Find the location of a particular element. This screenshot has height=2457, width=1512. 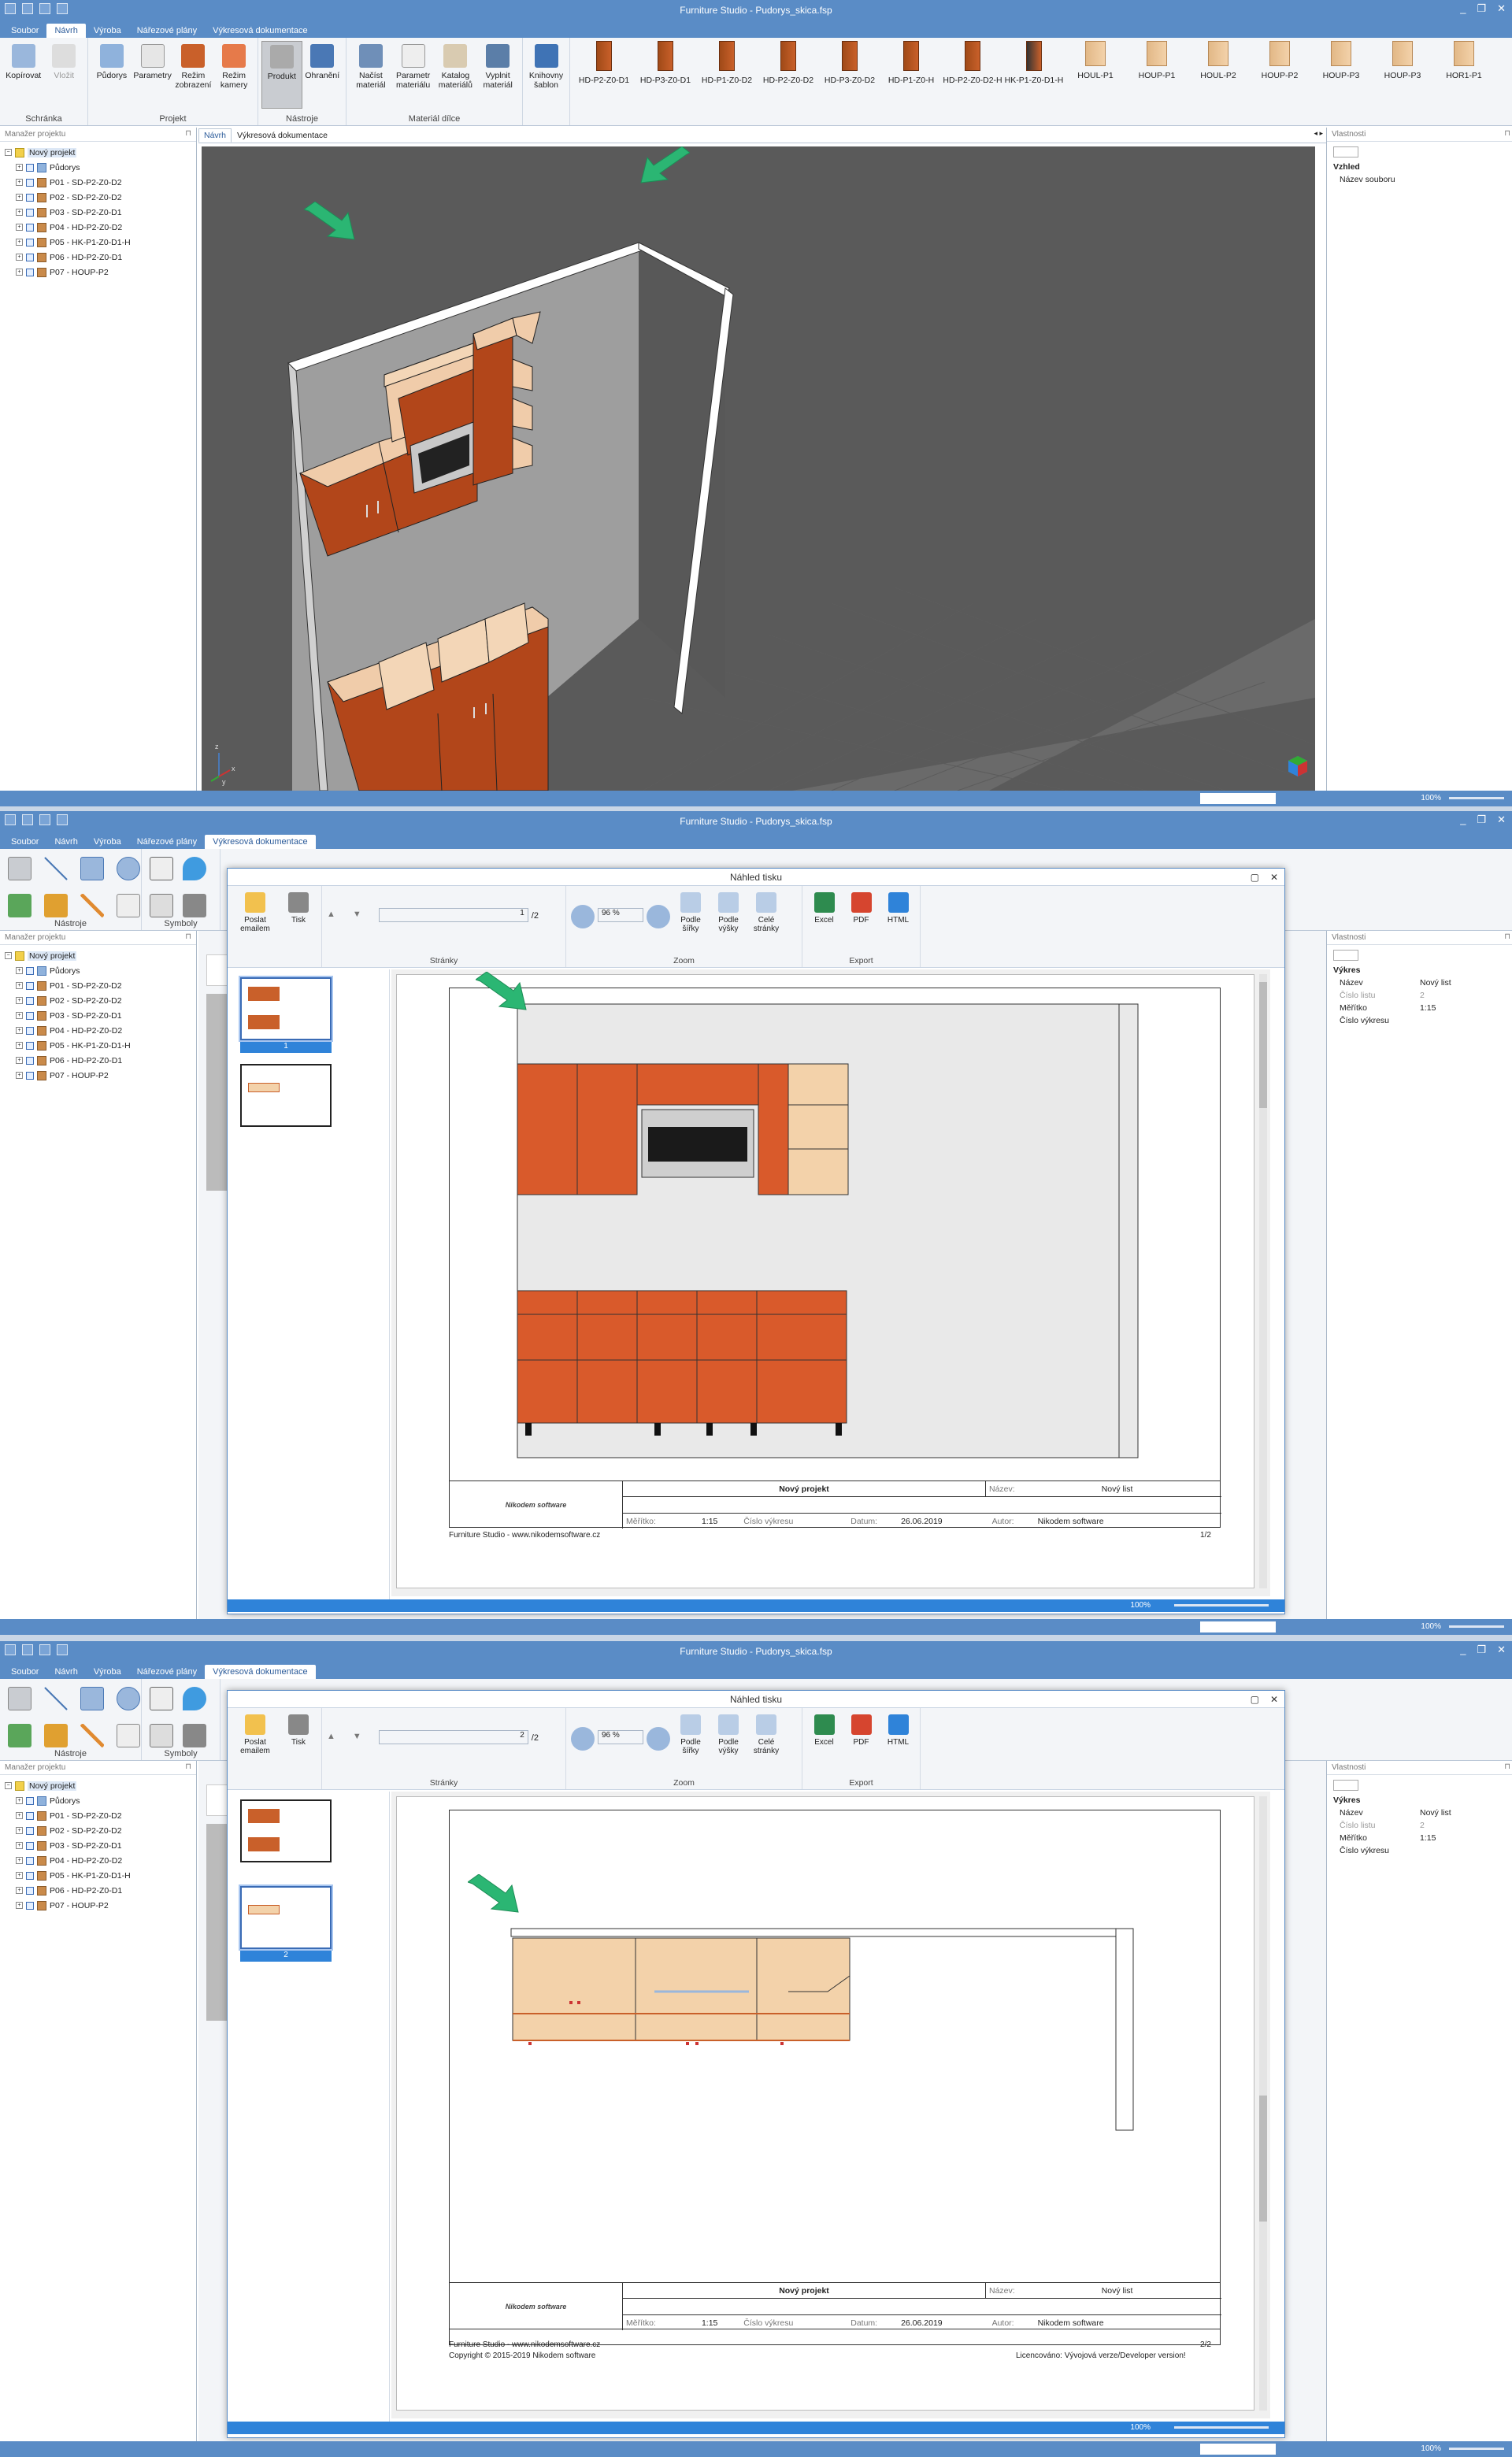

load-material-button: Načíst materiál is located at coordinates (371, 75).